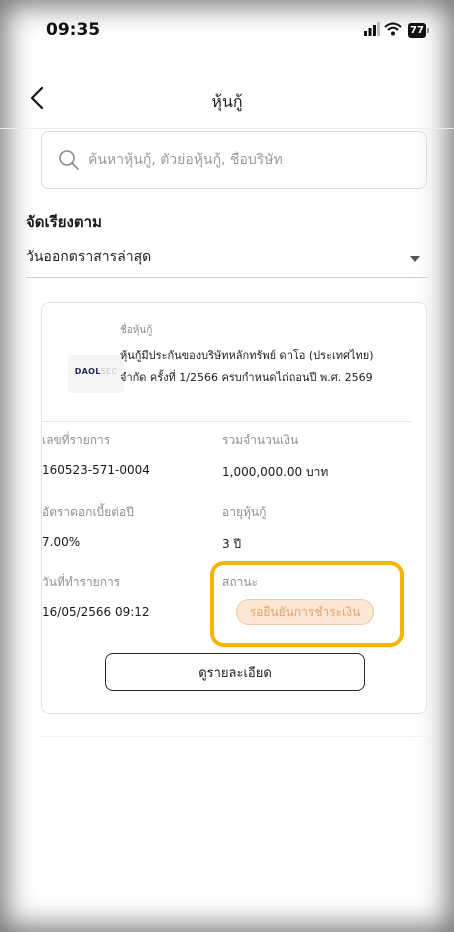 Image resolution: width=454 pixels, height=932 pixels. Describe the element at coordinates (136, 330) in the screenshot. I see `bond-name-label: ชื่อหุ้นกู้` at that location.